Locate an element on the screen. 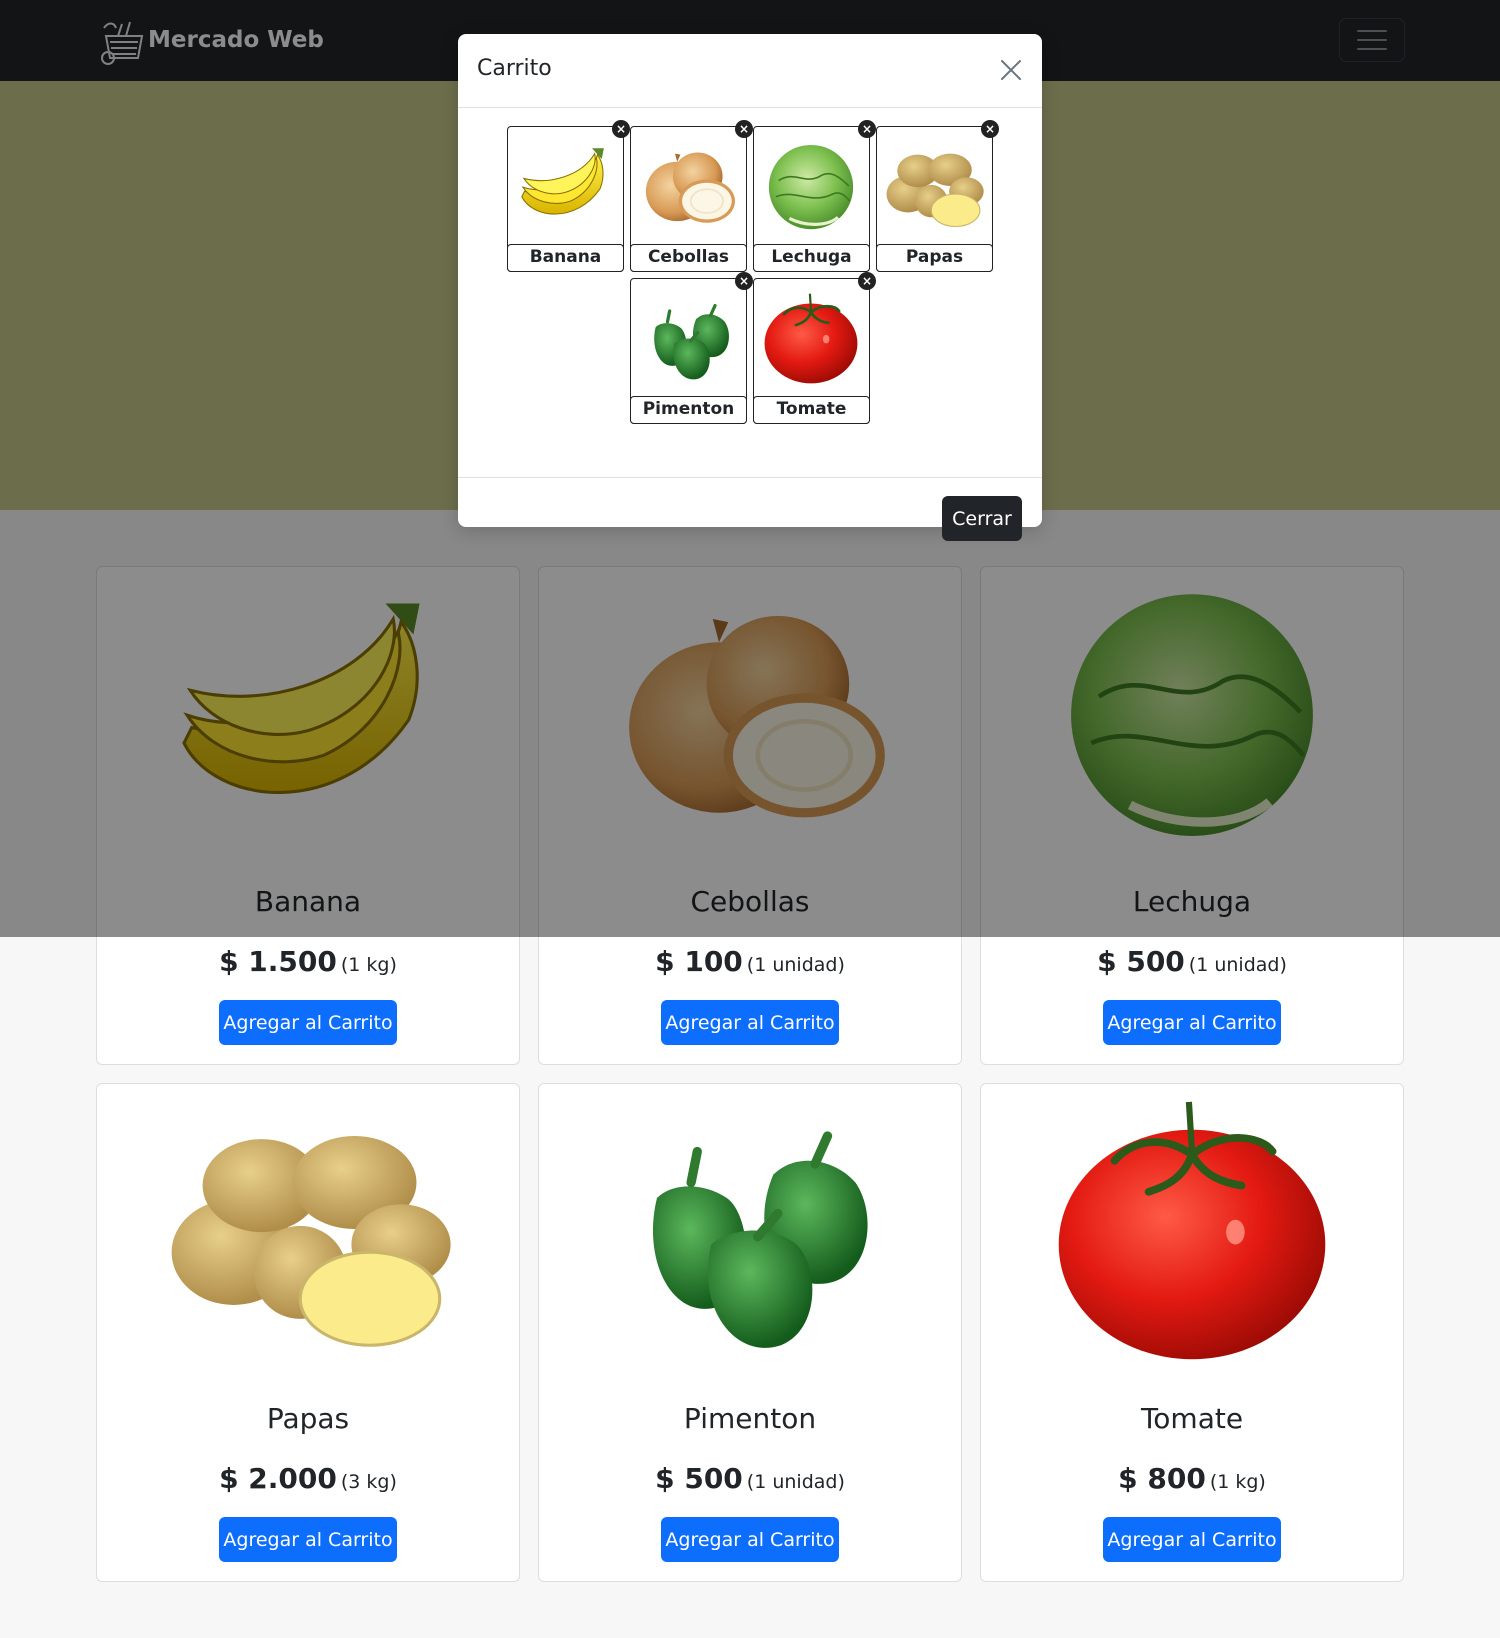  cart-item: Banana × is located at coordinates (568, 196).